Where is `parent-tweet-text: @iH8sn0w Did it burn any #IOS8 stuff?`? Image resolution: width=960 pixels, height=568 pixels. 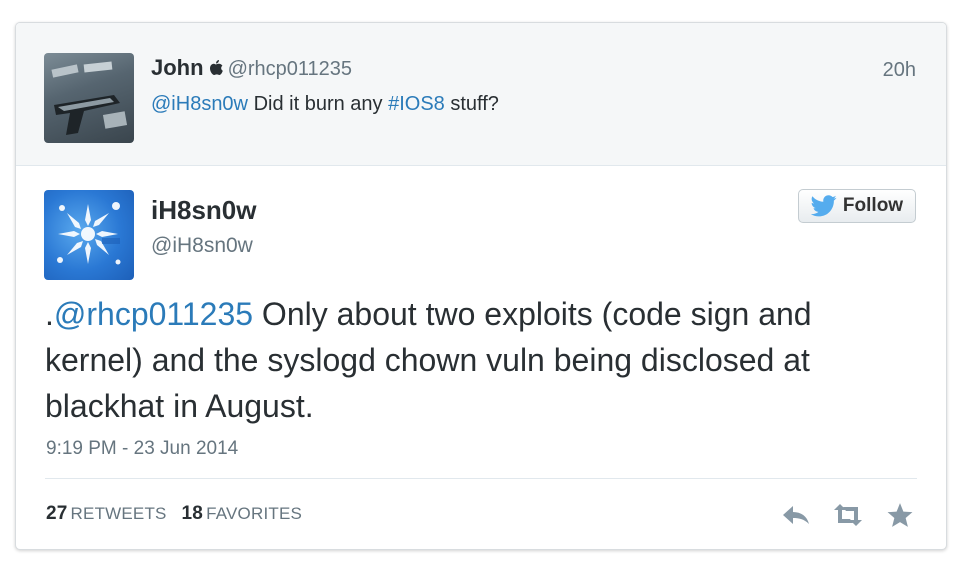 parent-tweet-text: @iH8sn0w Did it burn any #IOS8 stuff? is located at coordinates (325, 104).